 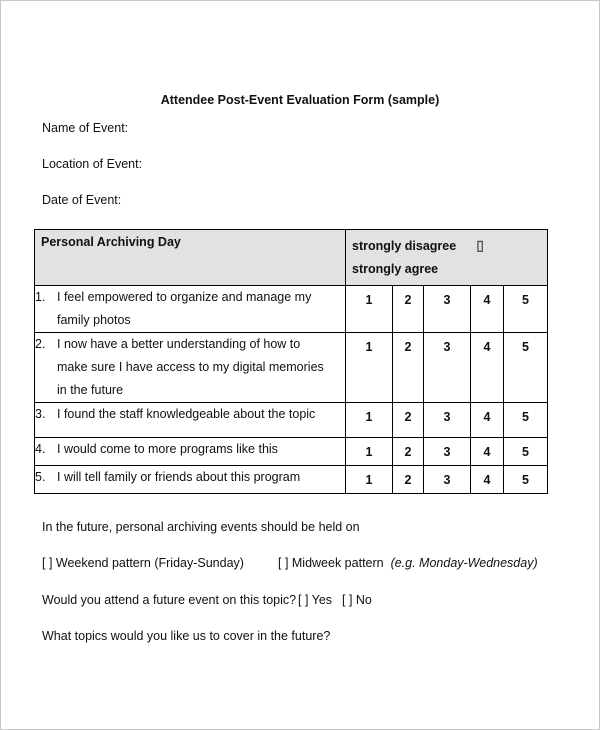 What do you see at coordinates (315, 600) in the screenshot?
I see `yes-option: [ ] Yes` at bounding box center [315, 600].